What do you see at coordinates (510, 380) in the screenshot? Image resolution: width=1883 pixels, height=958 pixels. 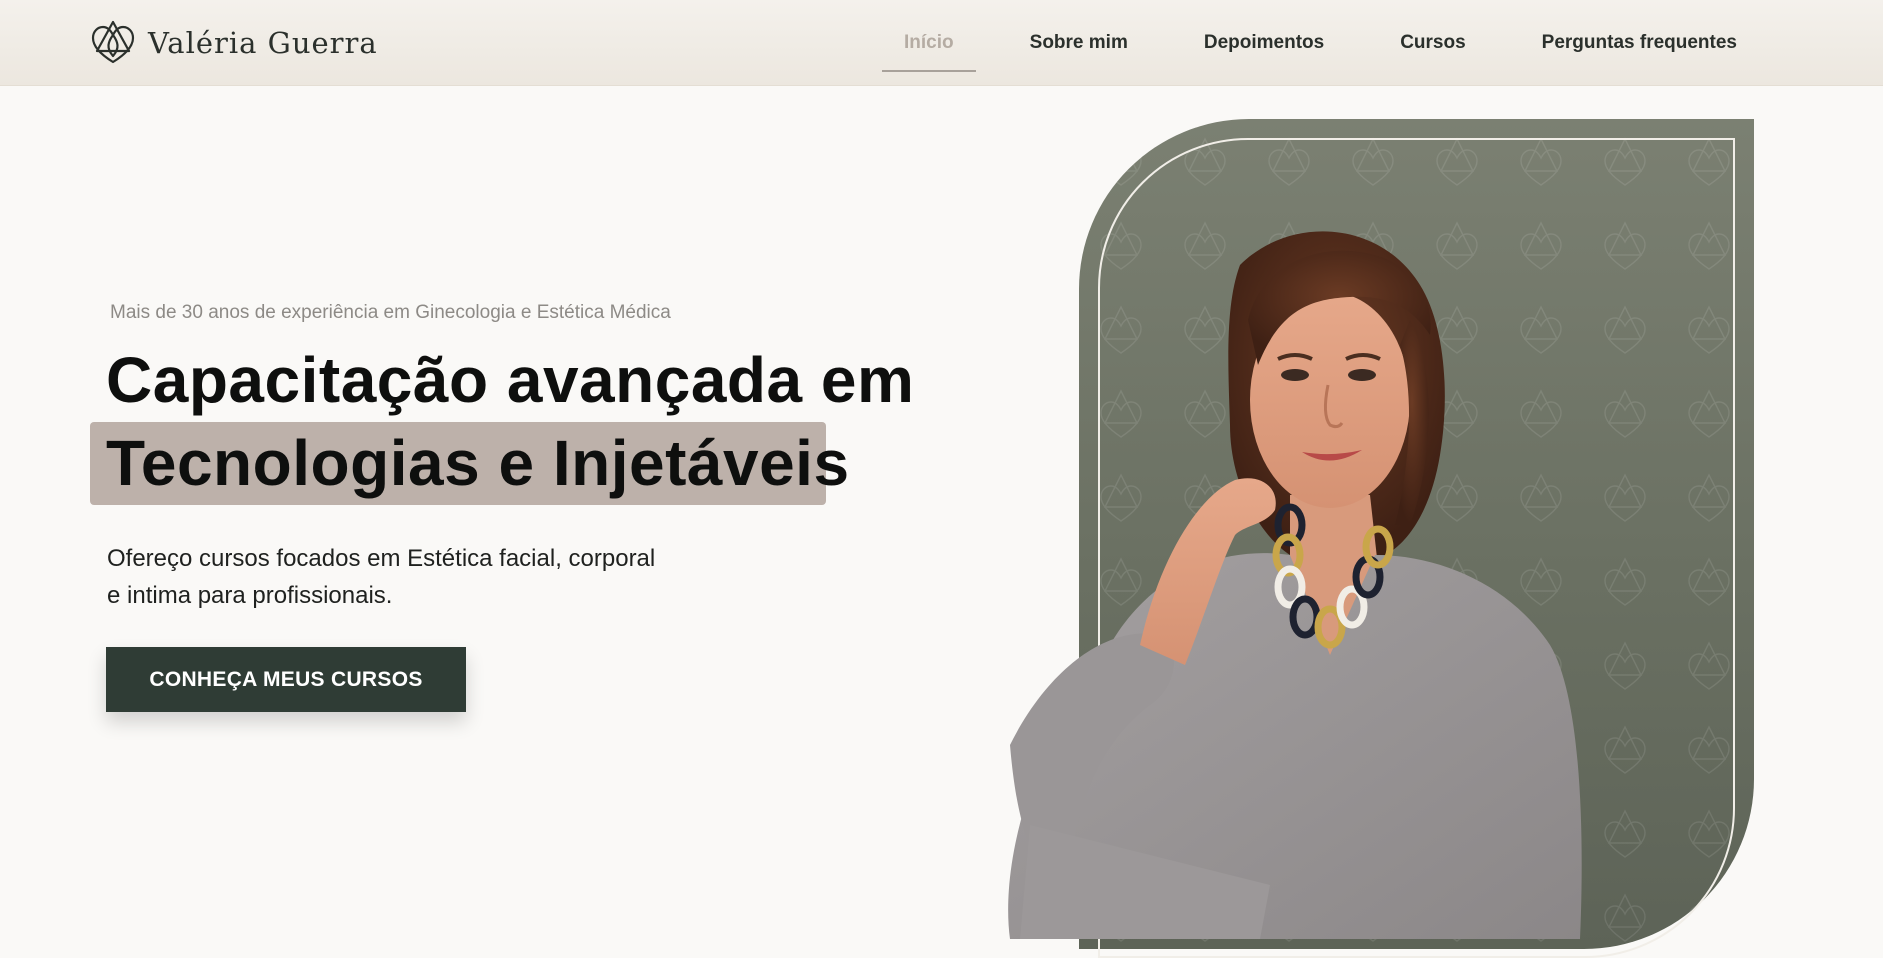 I see `hero-headline-line1: Capacitação avançada em` at bounding box center [510, 380].